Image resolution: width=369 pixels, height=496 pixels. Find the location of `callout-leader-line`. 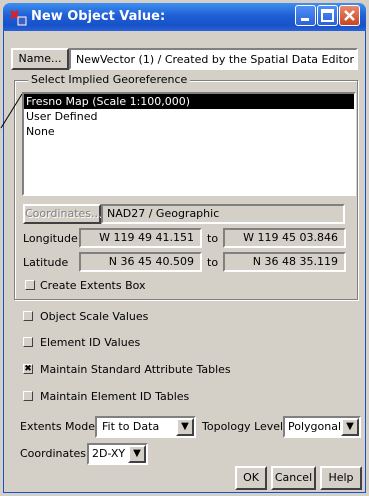

callout-leader-line is located at coordinates (12, 112).